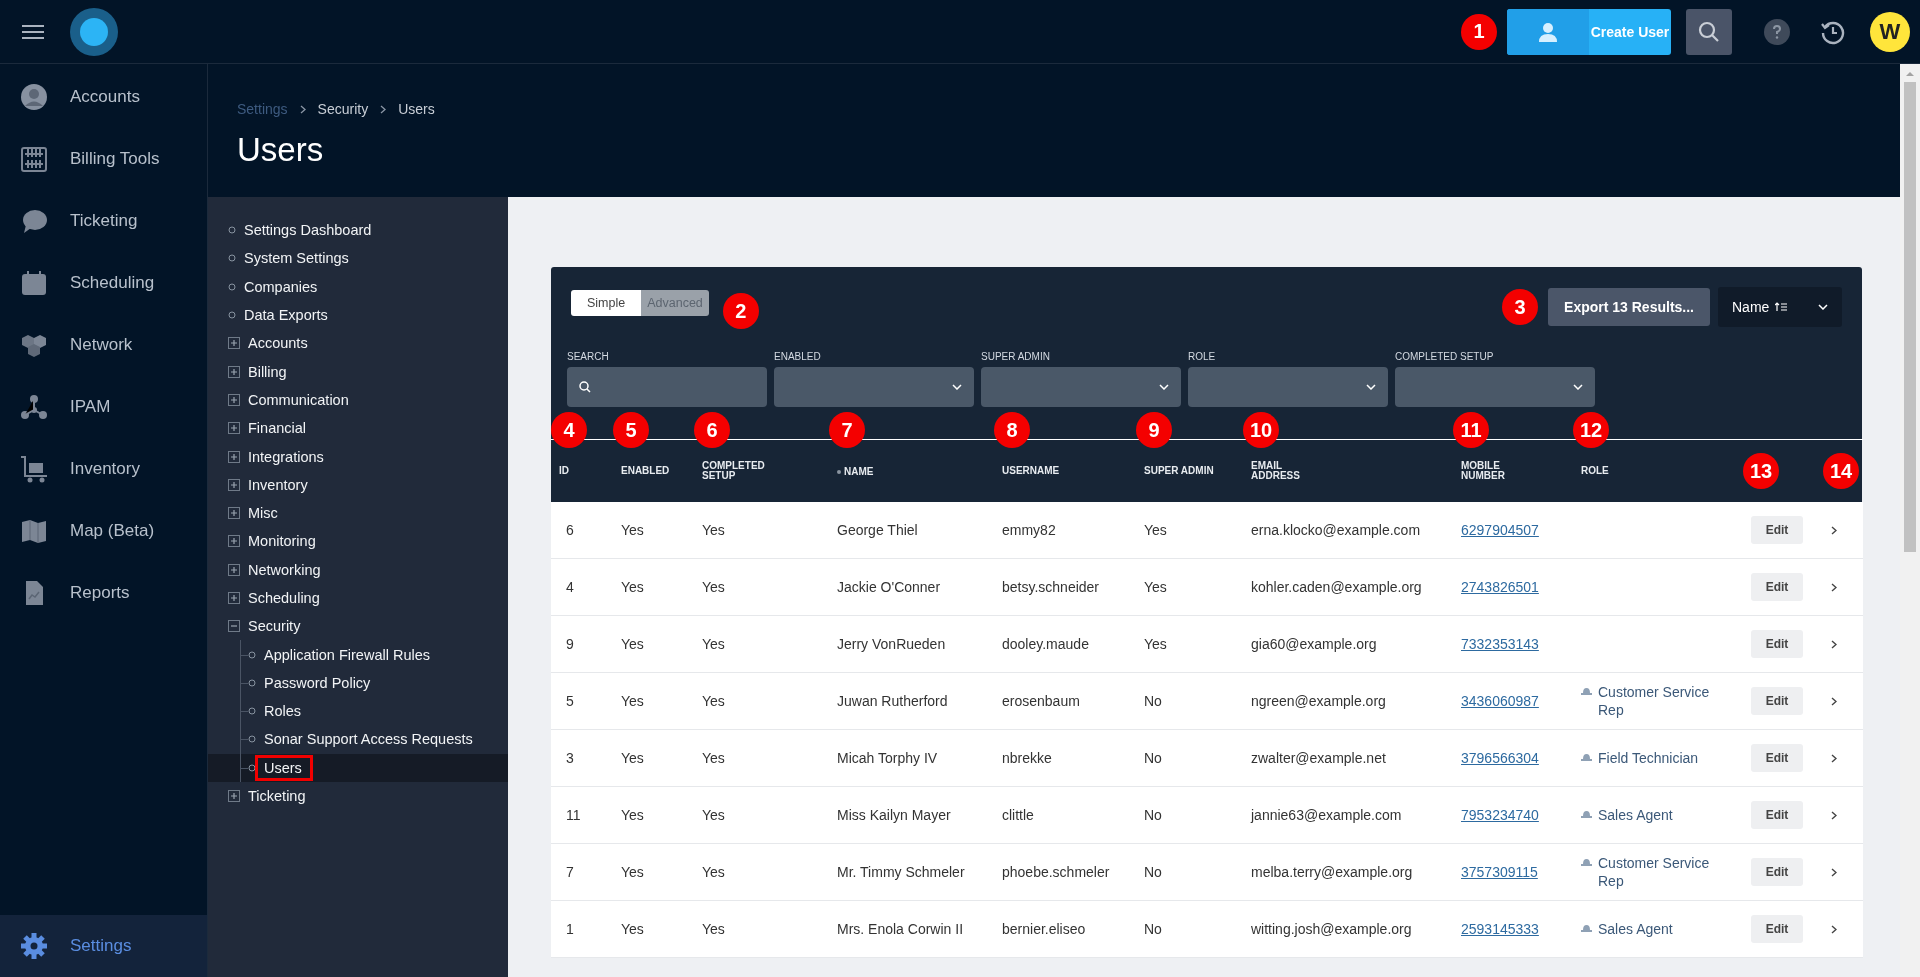 This screenshot has width=1920, height=977. I want to click on nav-item: IPAM, so click(103, 407).